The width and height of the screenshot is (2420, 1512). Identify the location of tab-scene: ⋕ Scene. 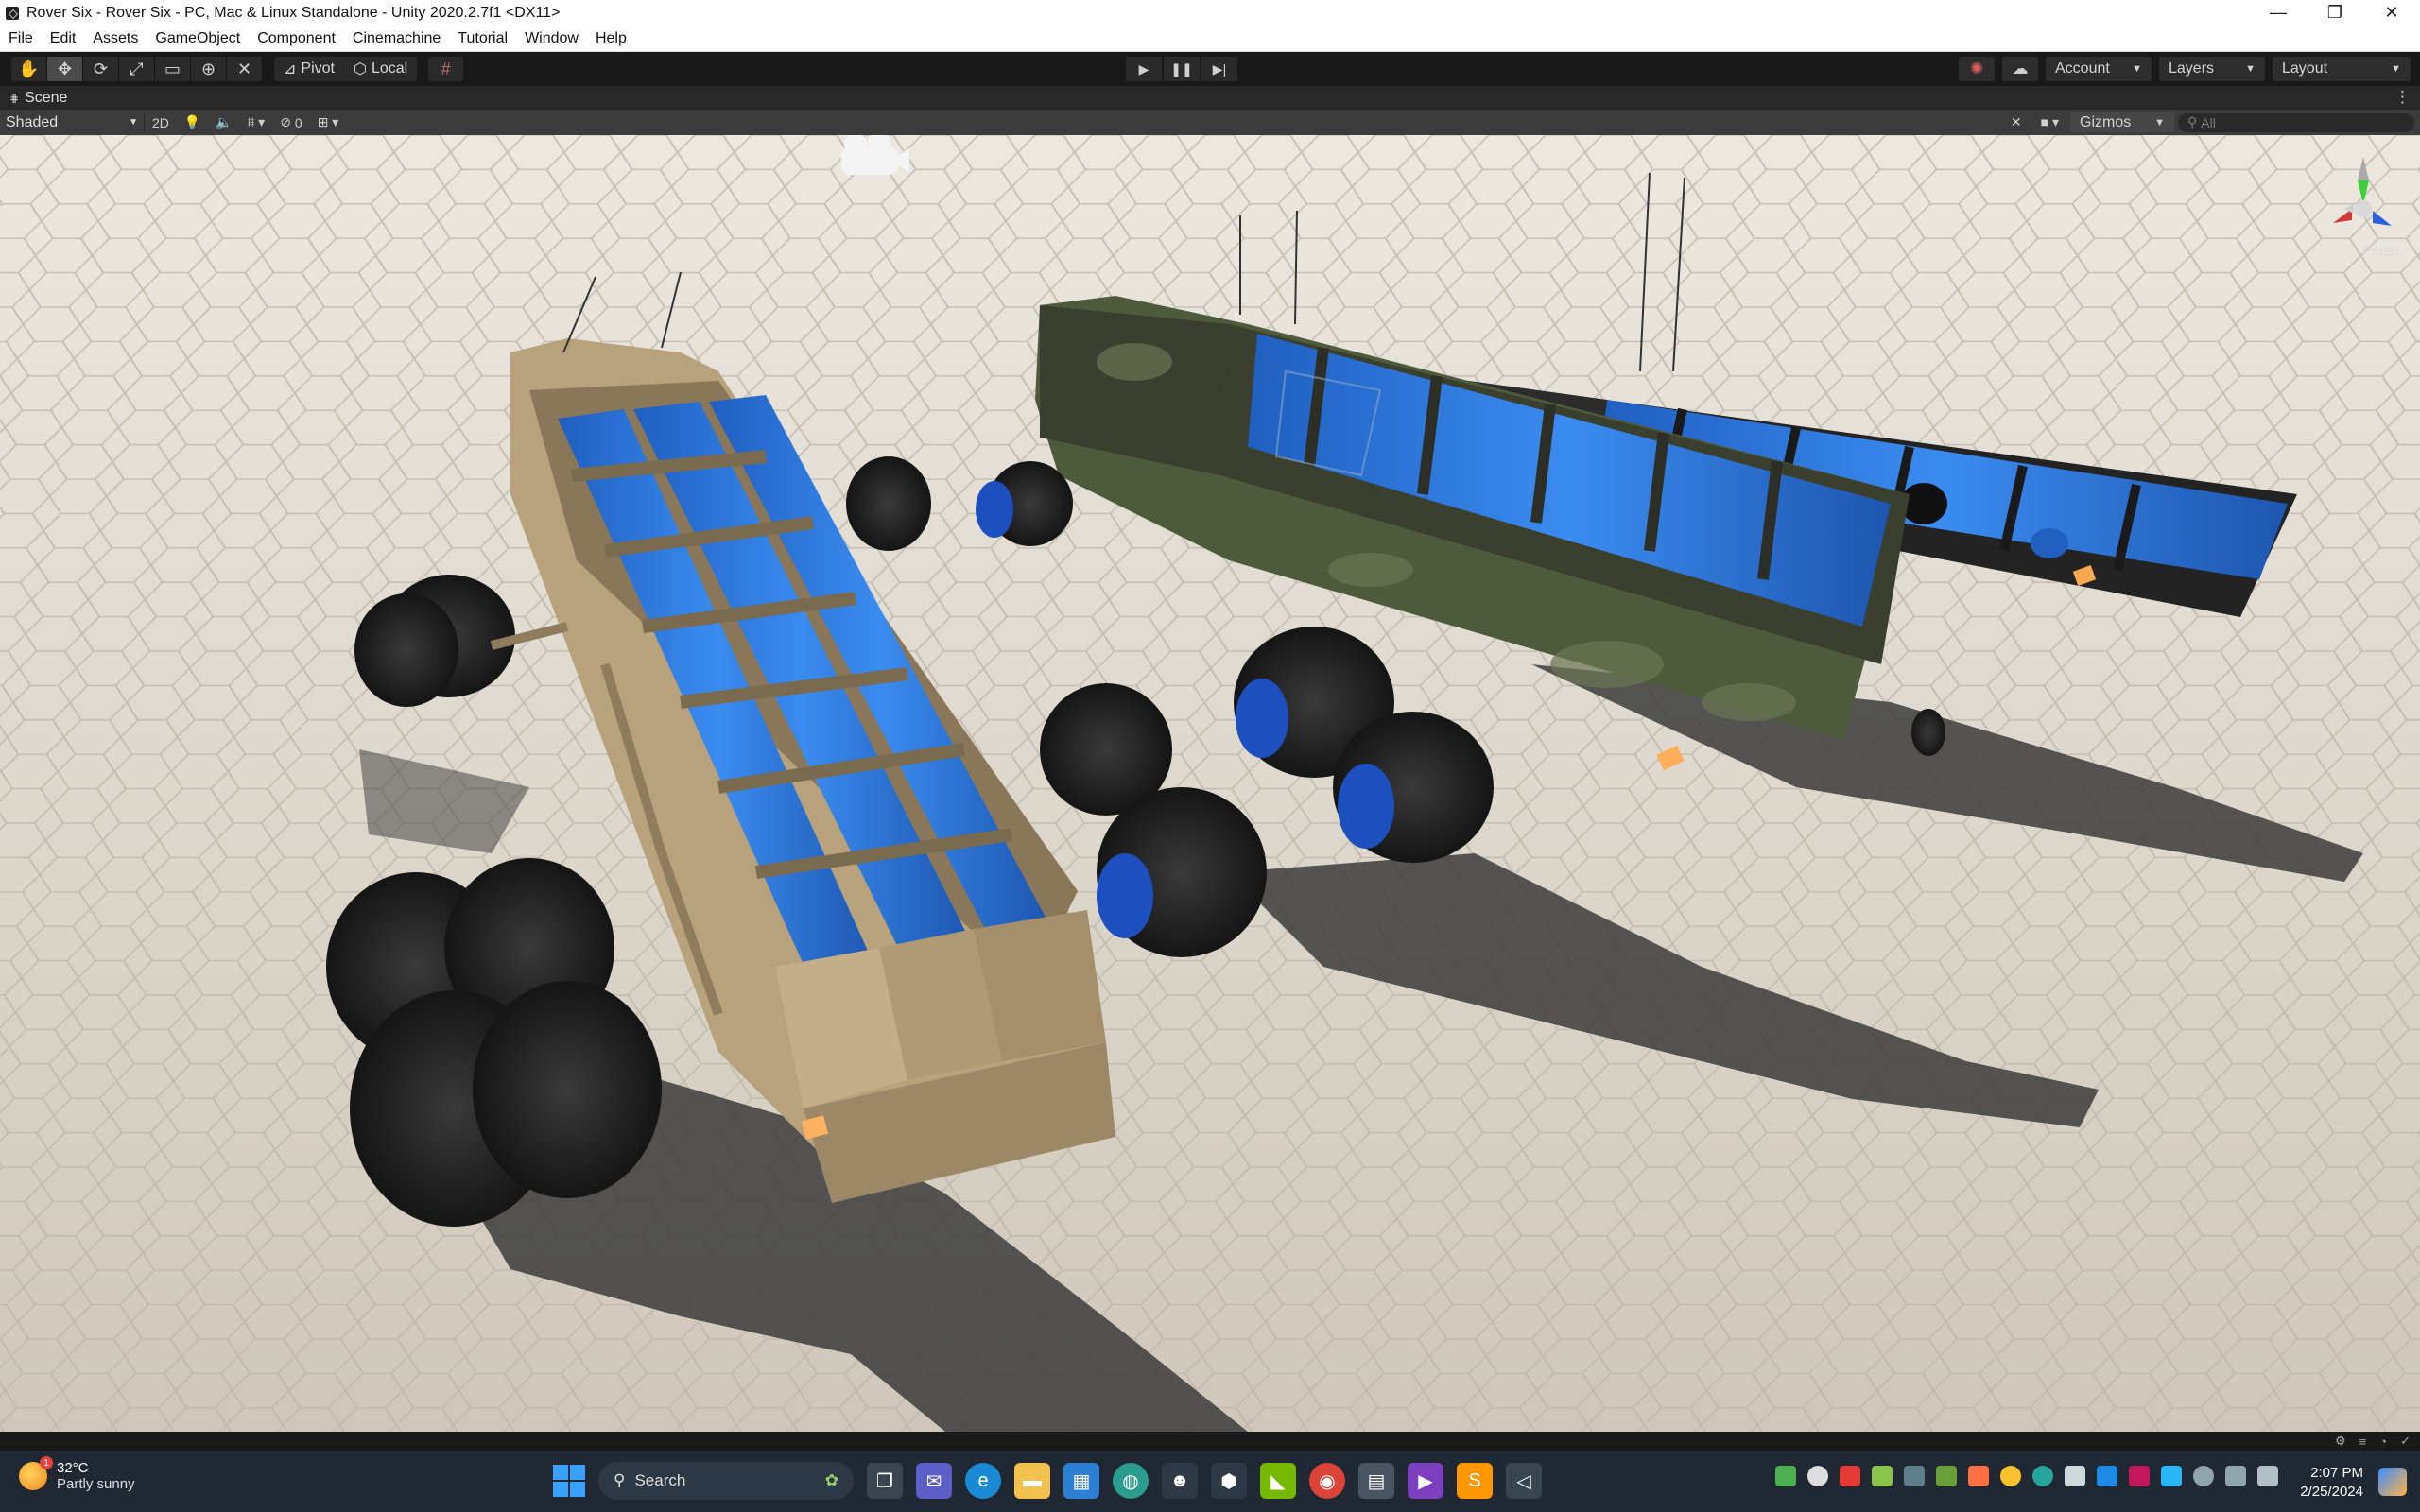
(33, 98).